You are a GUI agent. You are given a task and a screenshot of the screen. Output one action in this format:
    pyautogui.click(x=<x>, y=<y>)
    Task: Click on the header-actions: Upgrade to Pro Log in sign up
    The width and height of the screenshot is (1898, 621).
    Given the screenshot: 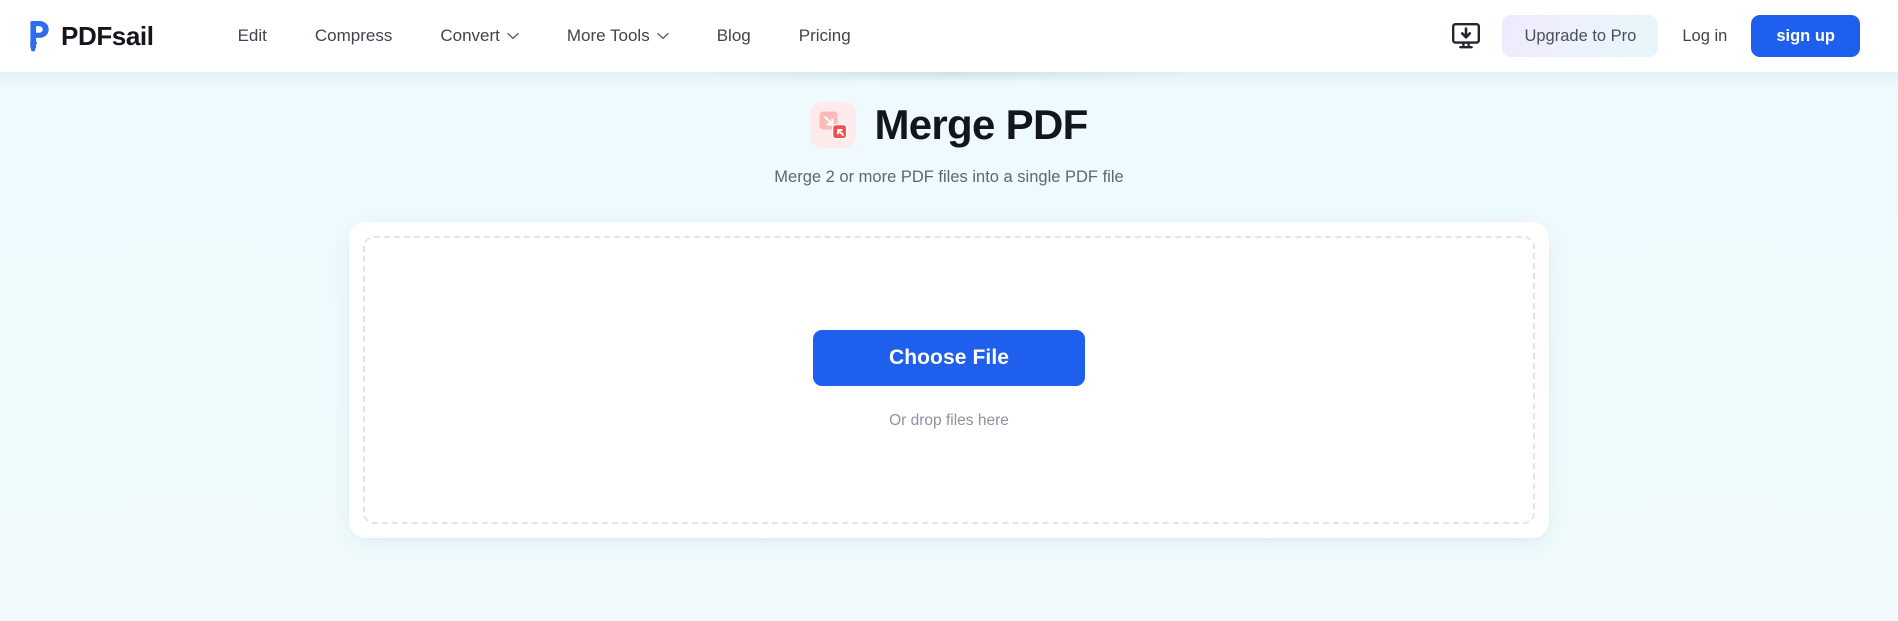 What is the action you would take?
    pyautogui.click(x=1652, y=36)
    